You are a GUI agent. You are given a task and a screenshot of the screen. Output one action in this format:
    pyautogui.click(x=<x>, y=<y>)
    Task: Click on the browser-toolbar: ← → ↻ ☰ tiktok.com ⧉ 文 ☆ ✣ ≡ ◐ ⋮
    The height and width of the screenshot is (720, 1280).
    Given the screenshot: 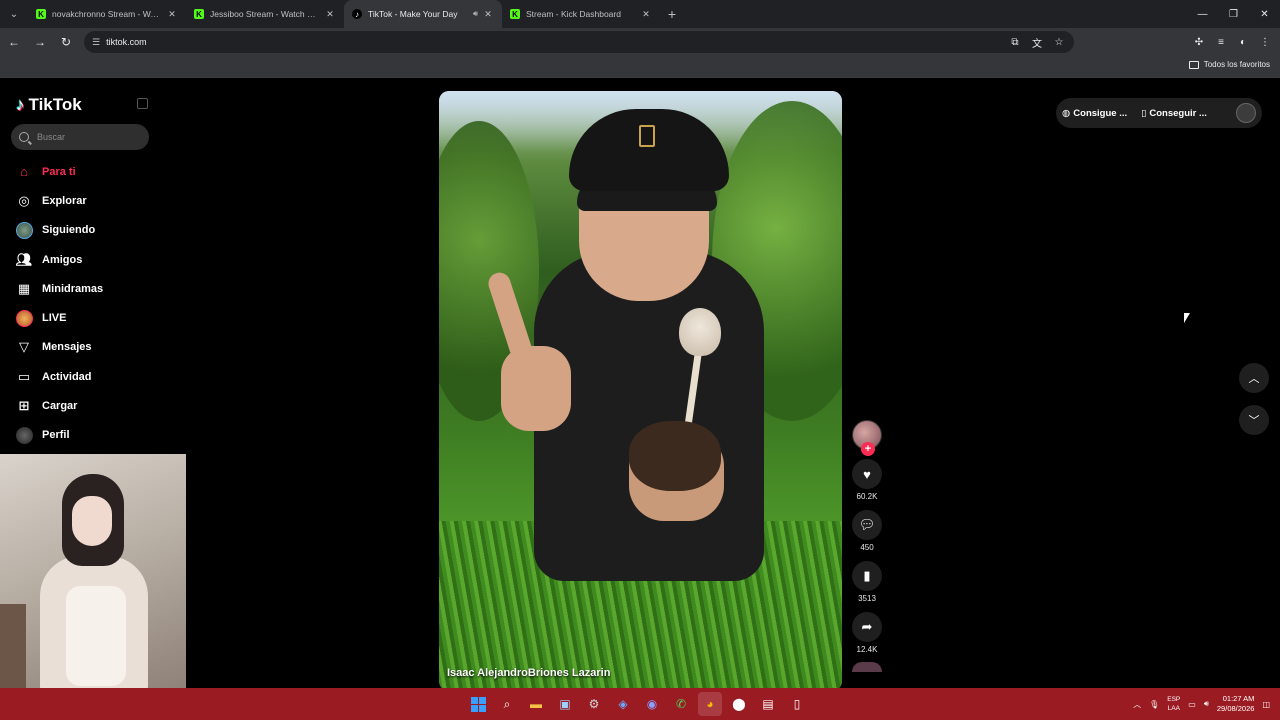 What is the action you would take?
    pyautogui.click(x=640, y=42)
    